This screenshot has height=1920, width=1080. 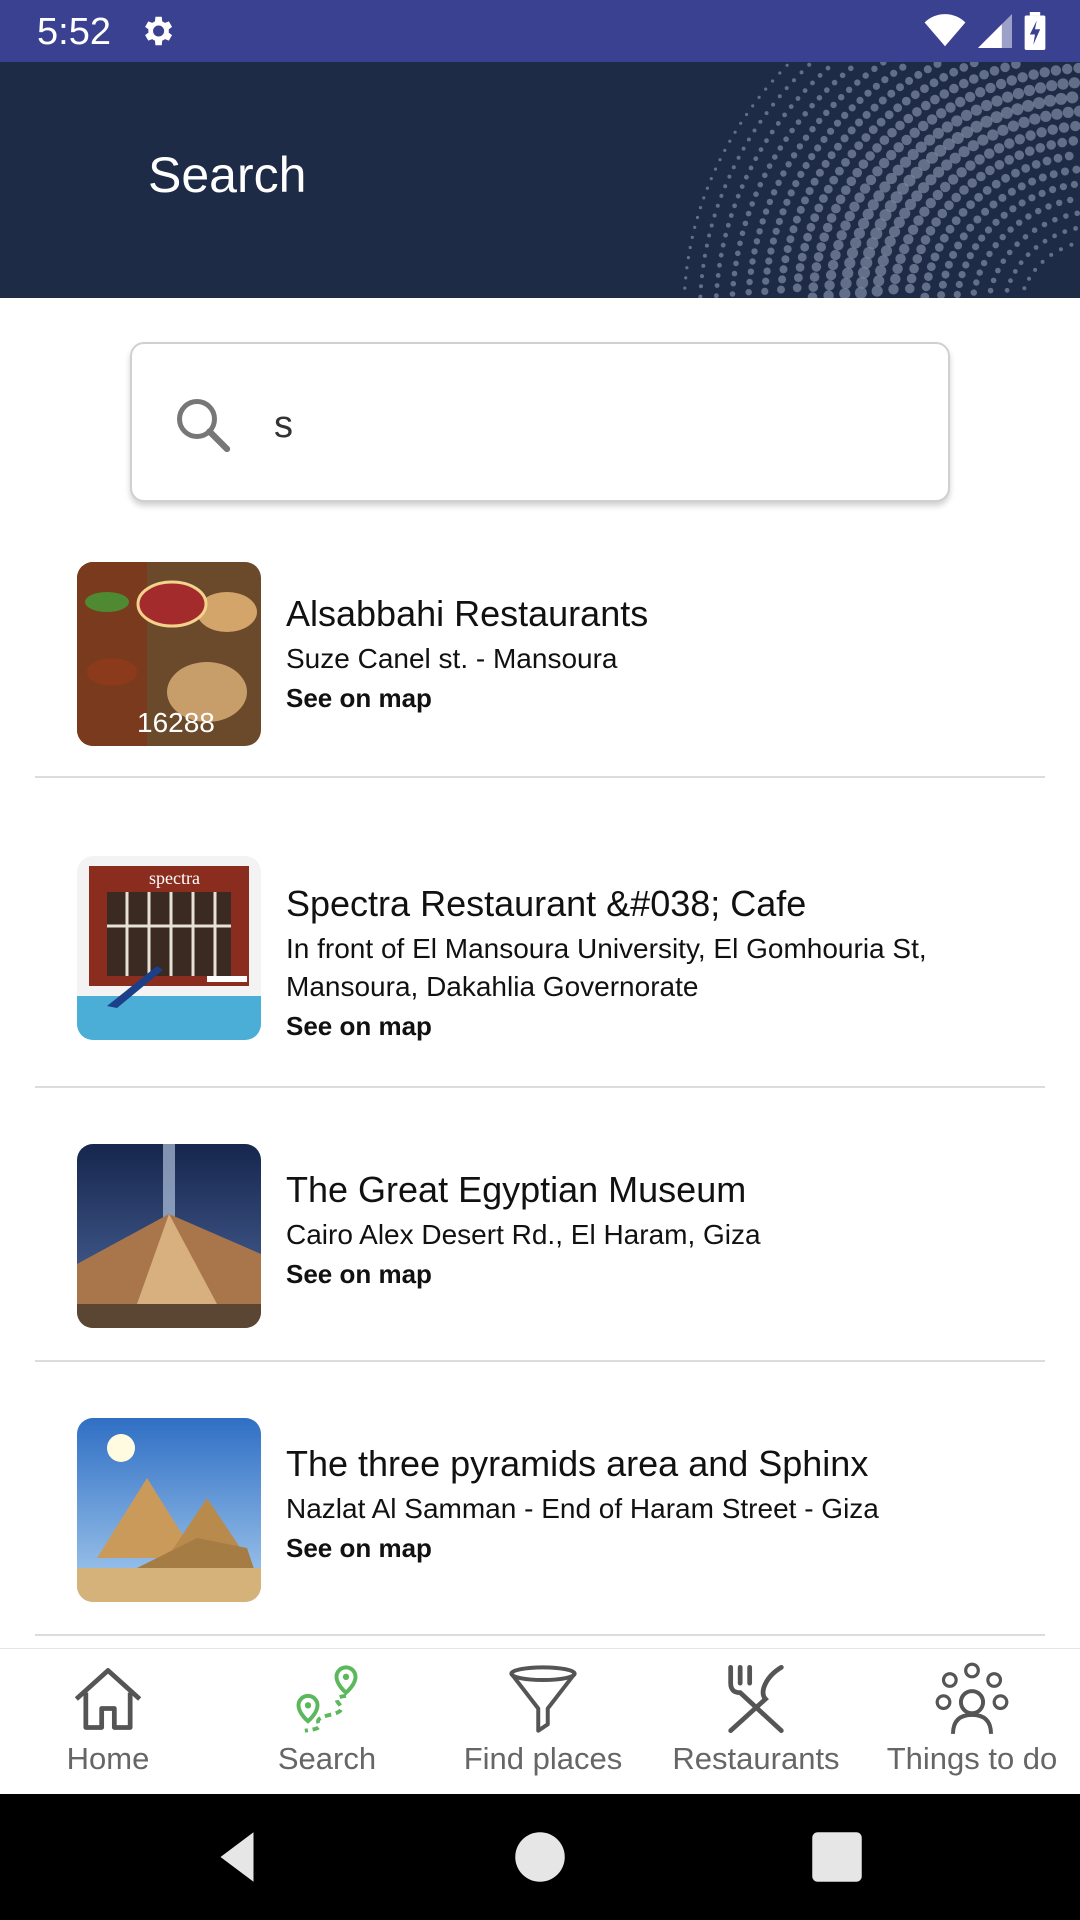 What do you see at coordinates (540, 180) in the screenshot?
I see `page-header: Search` at bounding box center [540, 180].